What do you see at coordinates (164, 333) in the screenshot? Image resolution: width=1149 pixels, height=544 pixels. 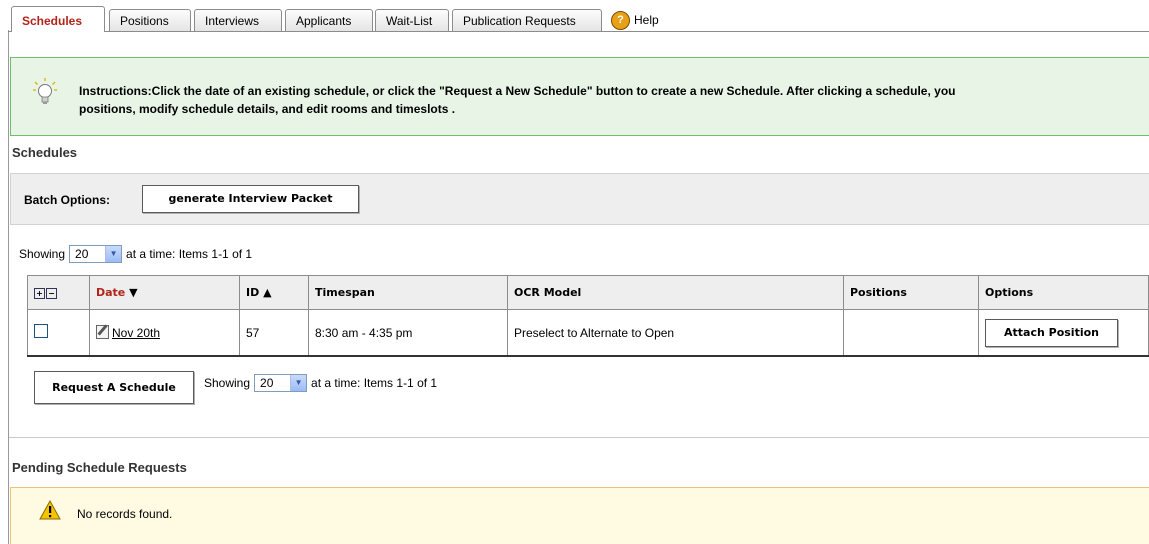 I see `date-cell: Nov 20th` at bounding box center [164, 333].